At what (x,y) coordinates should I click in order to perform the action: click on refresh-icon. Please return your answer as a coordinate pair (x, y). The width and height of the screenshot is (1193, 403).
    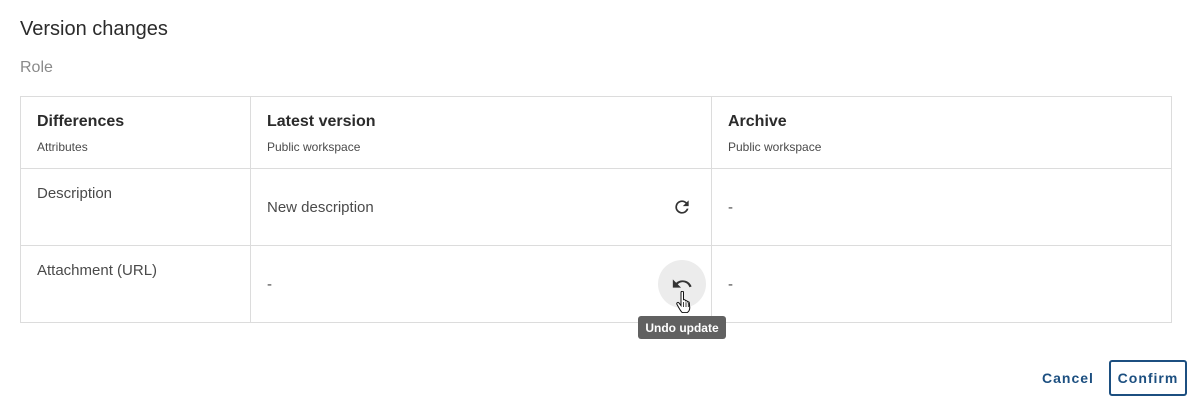
    Looking at the image, I should click on (682, 207).